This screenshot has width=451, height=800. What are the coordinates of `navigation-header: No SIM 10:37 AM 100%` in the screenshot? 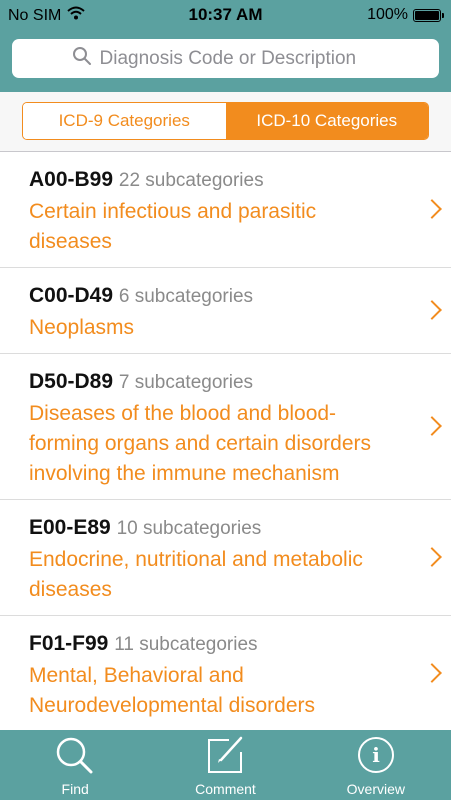 It's located at (225, 46).